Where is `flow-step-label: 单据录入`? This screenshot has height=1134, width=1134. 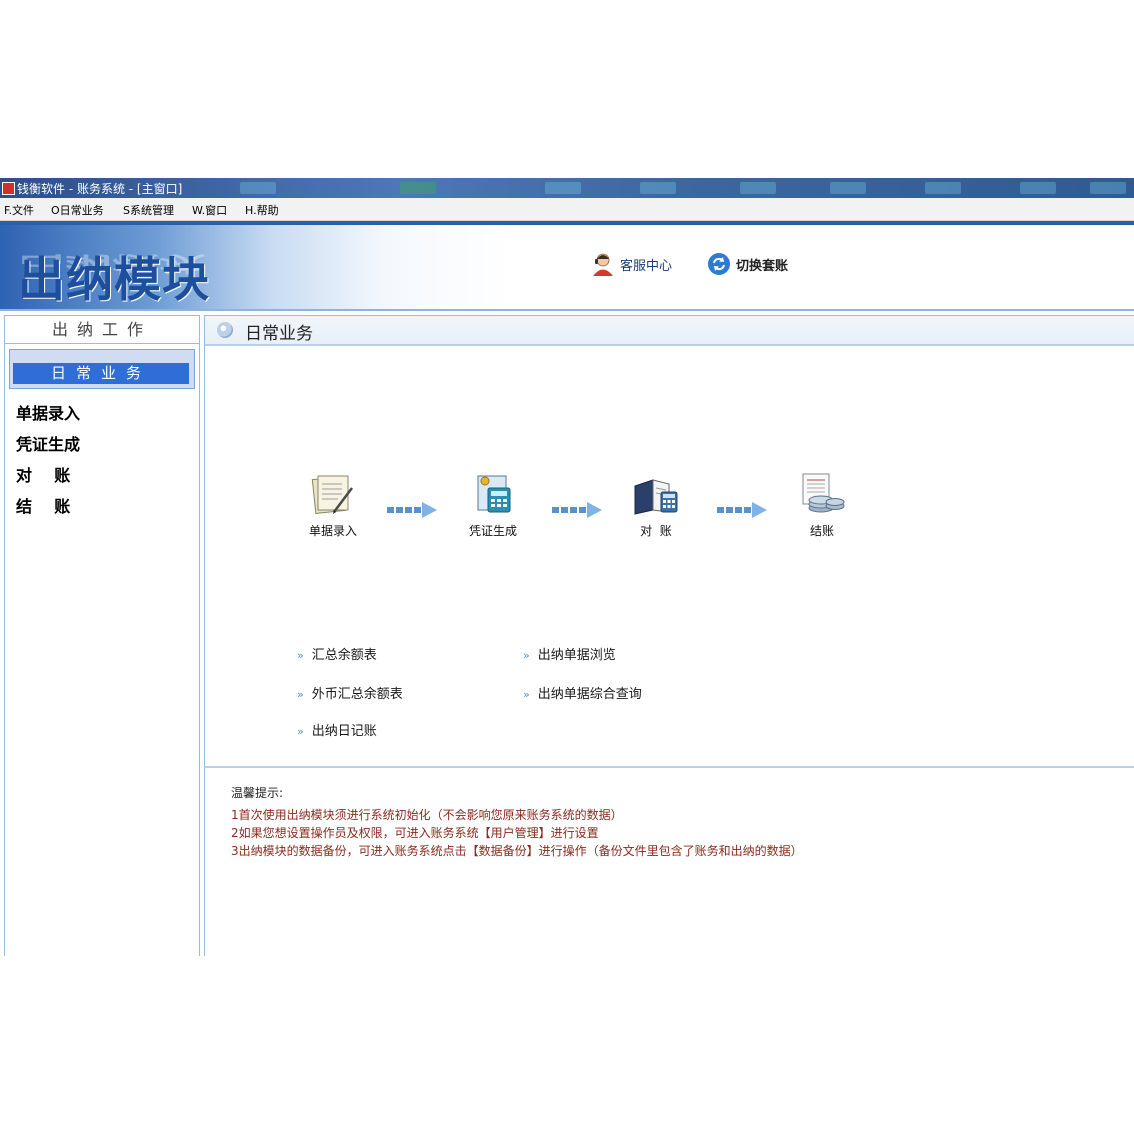 flow-step-label: 单据录入 is located at coordinates (332, 531).